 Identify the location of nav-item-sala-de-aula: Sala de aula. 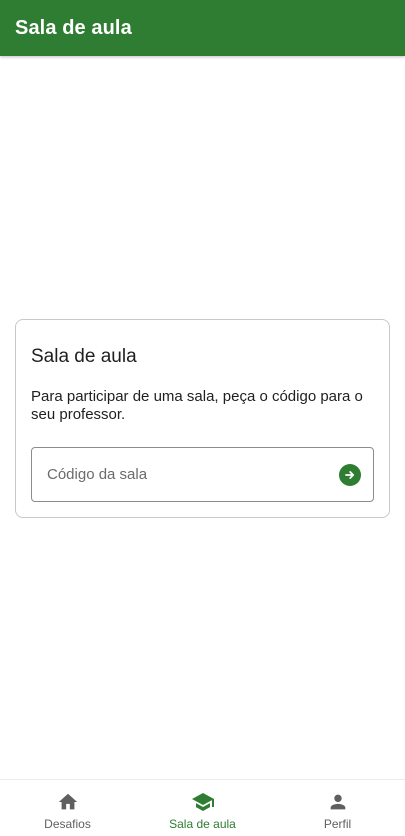
(202, 808).